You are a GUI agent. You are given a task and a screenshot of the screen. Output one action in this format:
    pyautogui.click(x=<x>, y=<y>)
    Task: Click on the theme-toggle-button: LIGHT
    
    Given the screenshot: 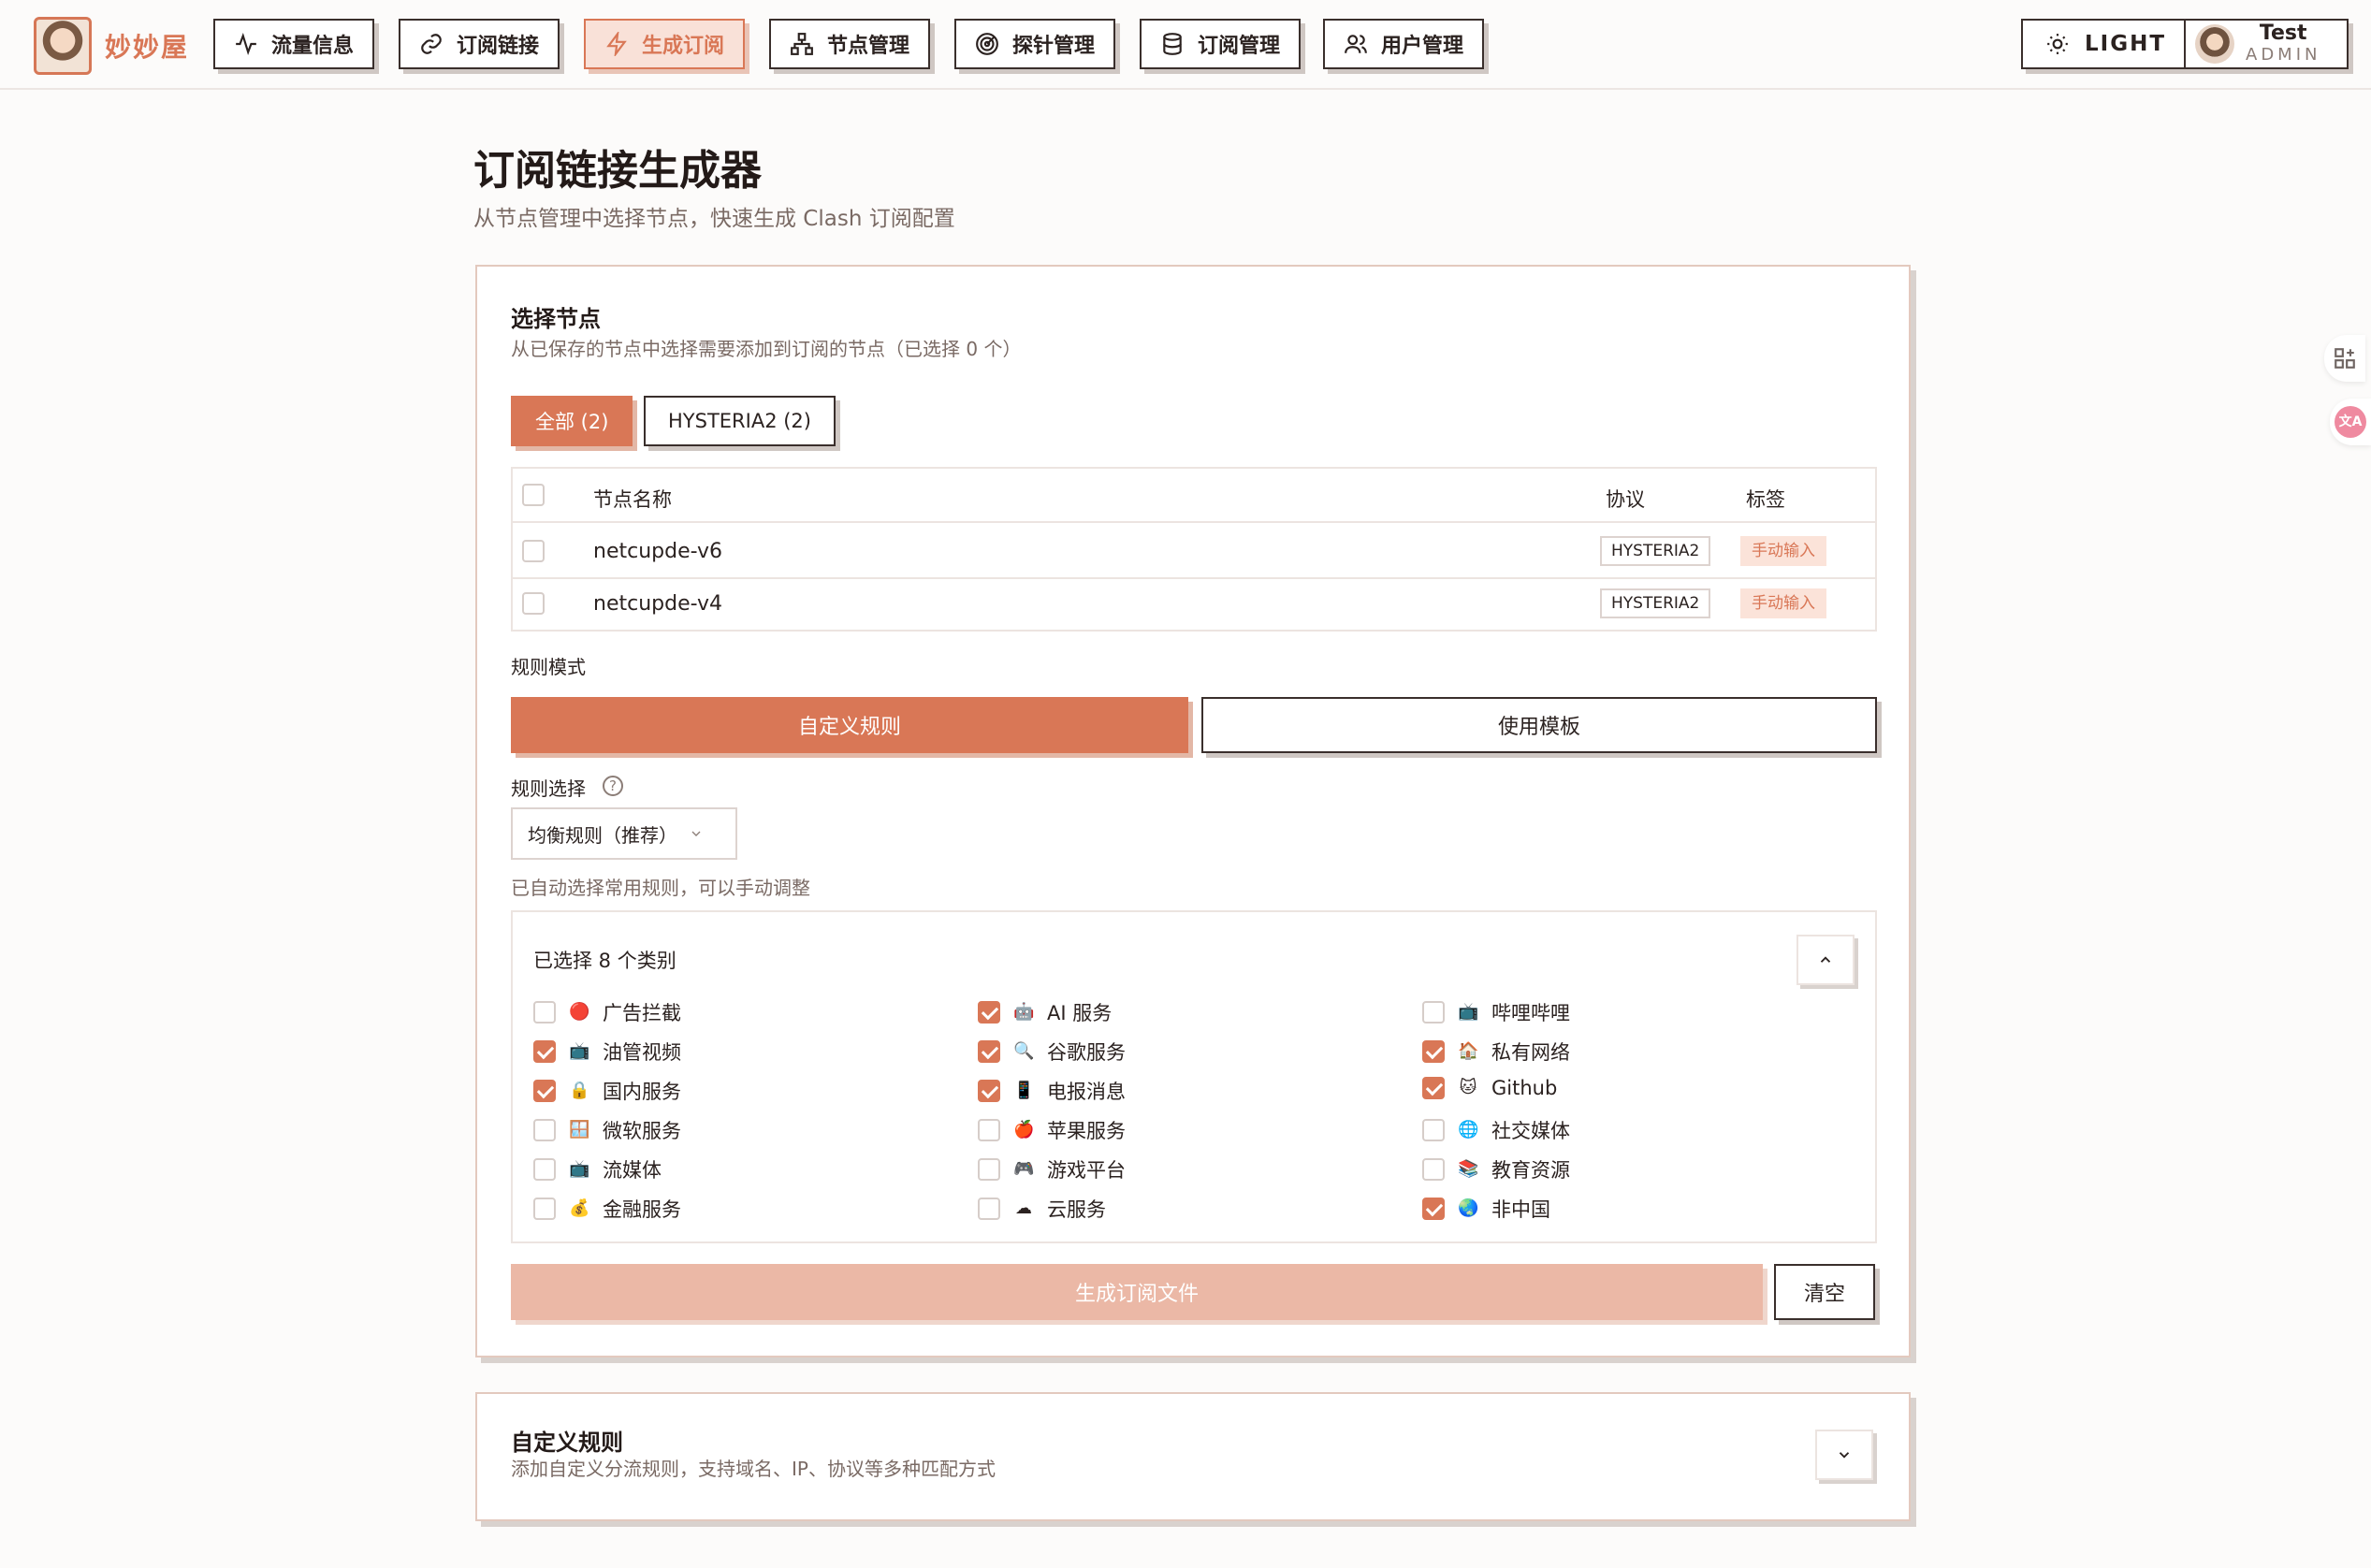 What is the action you would take?
    pyautogui.click(x=2106, y=44)
    